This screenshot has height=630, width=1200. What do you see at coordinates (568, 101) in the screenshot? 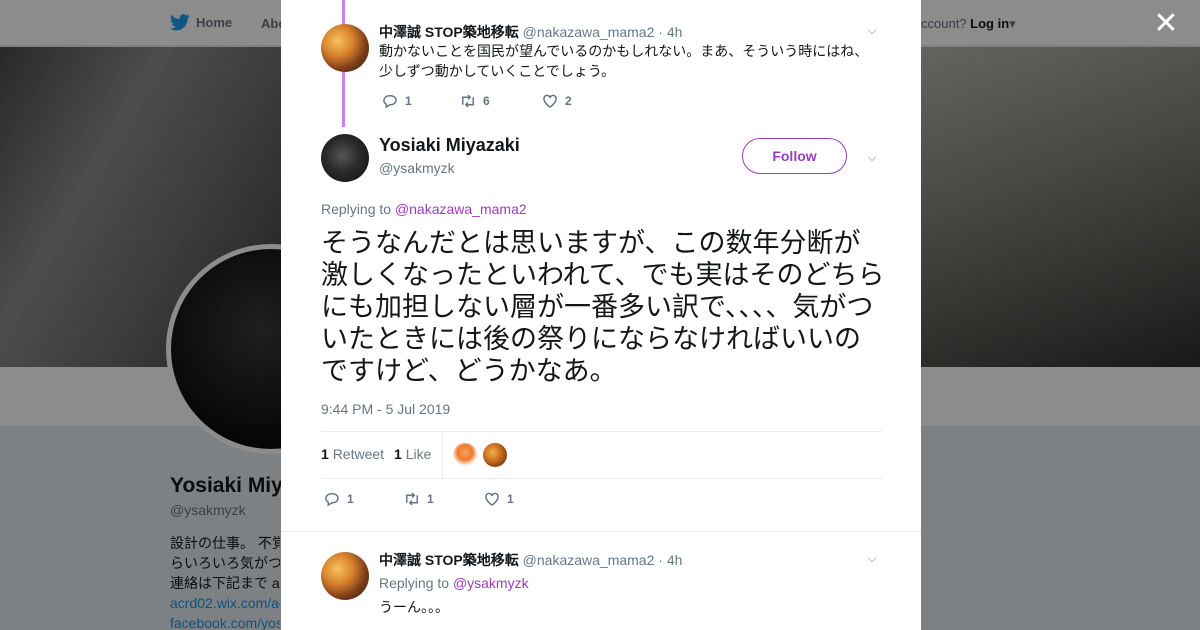
I see `like-count: 2` at bounding box center [568, 101].